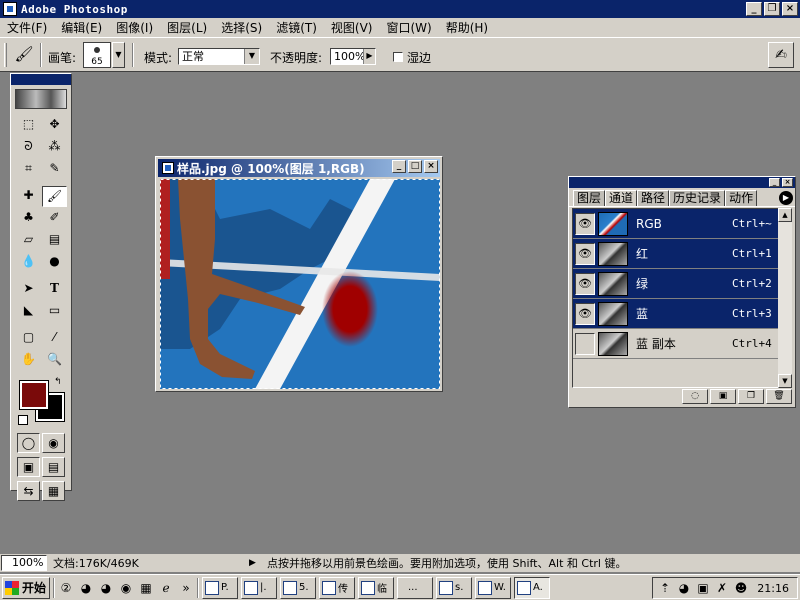  Describe the element at coordinates (399, 166) in the screenshot. I see `document-minimize-button: _` at that location.